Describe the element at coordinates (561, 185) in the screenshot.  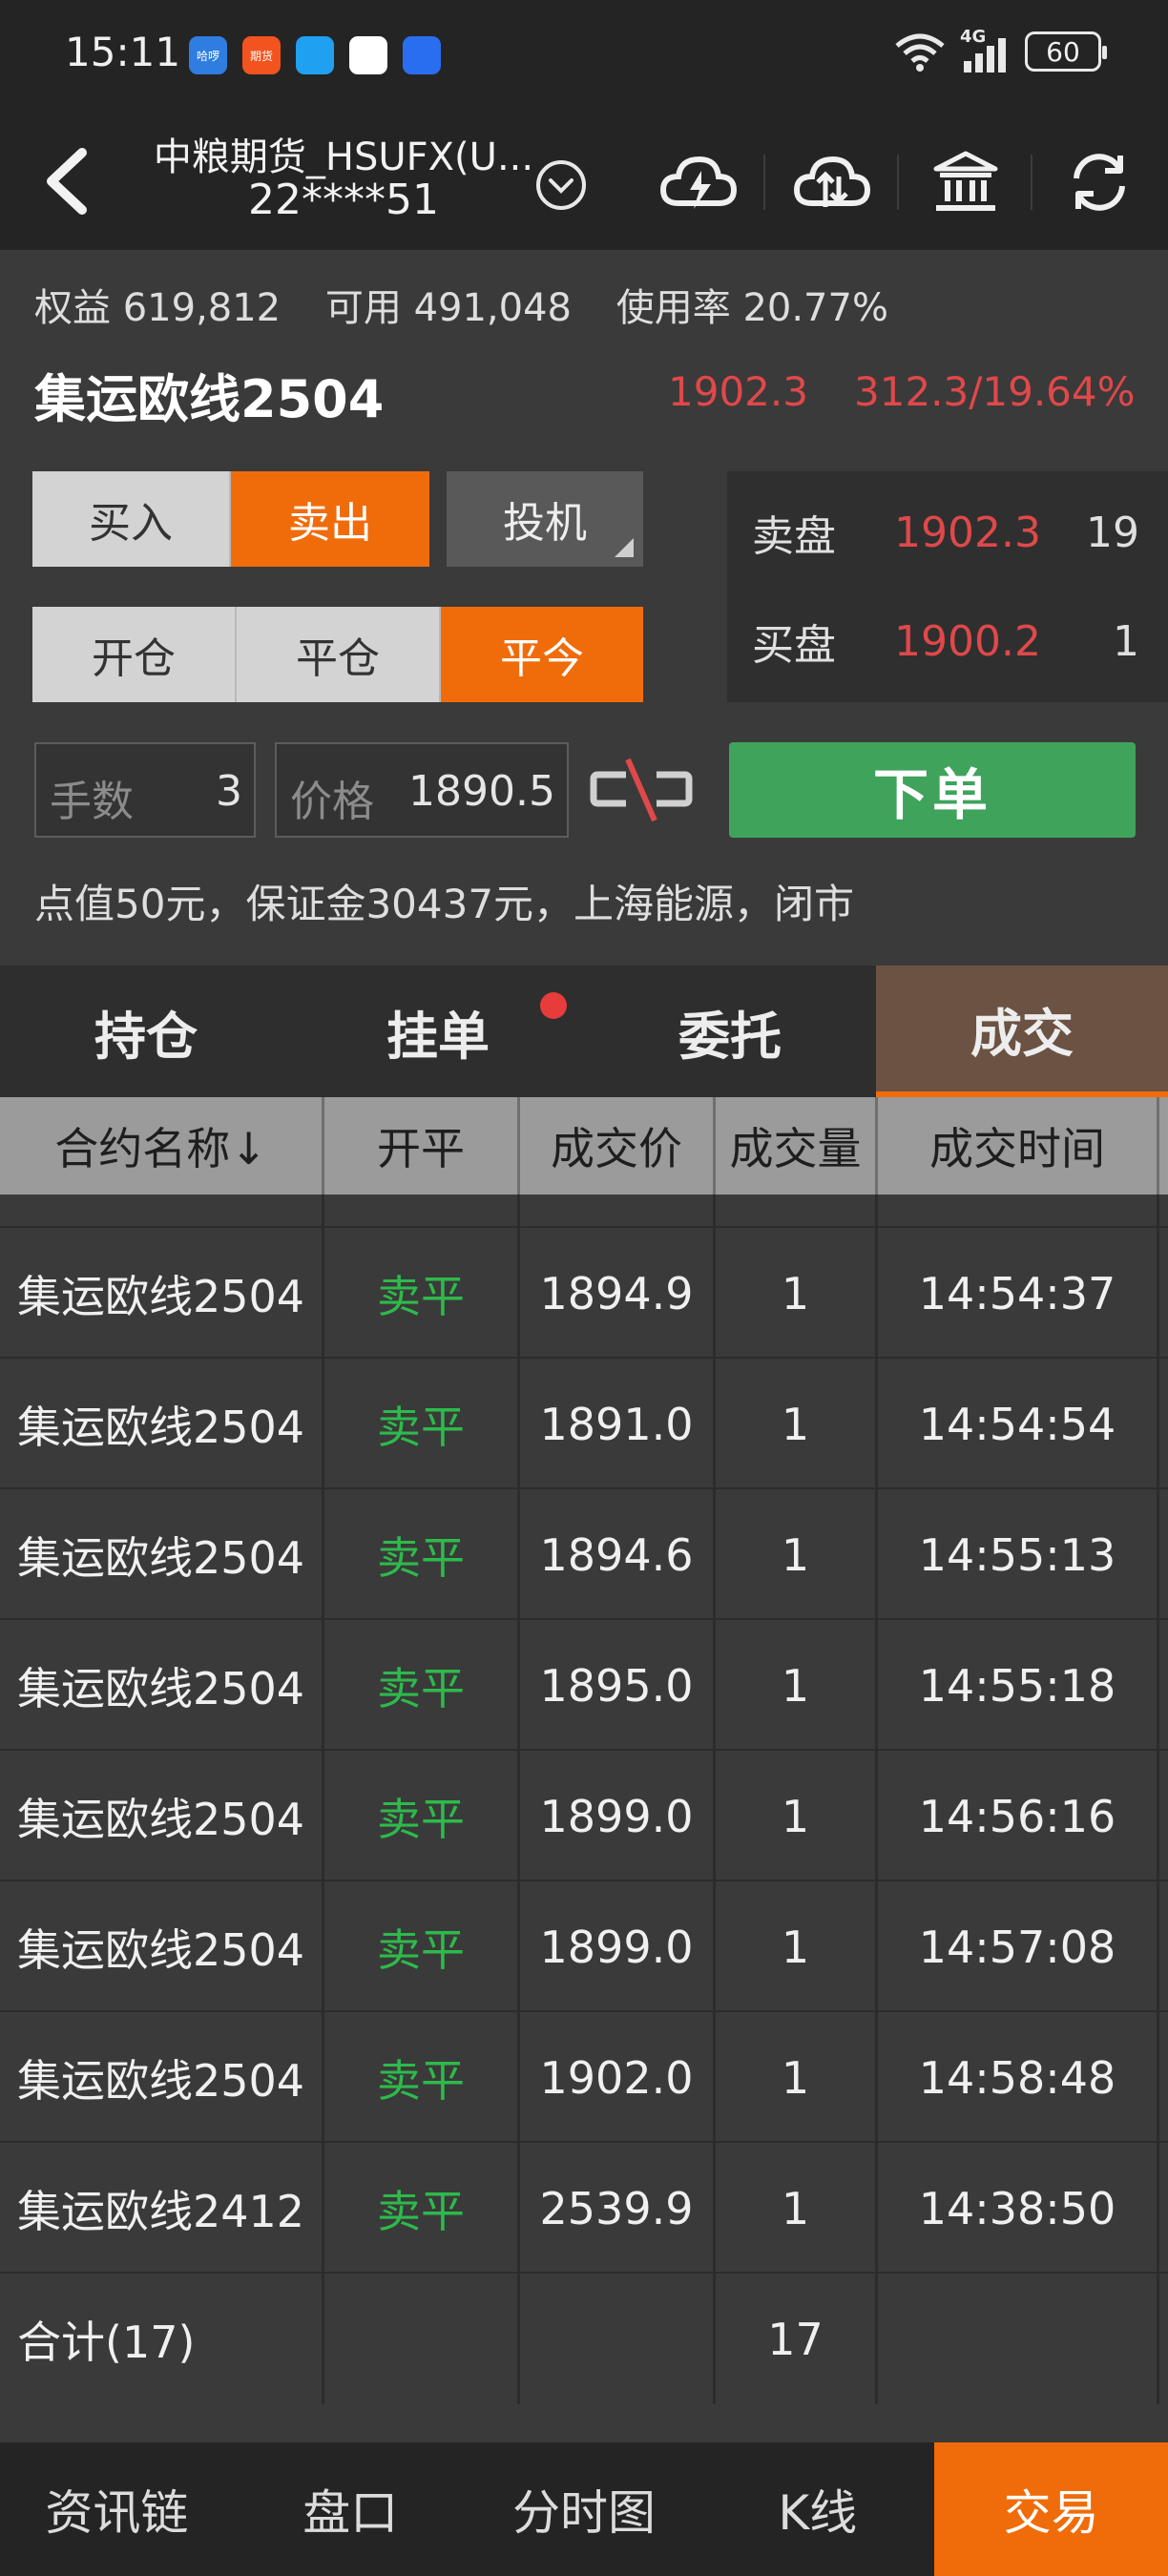
I see `chevron-down-circle-icon` at that location.